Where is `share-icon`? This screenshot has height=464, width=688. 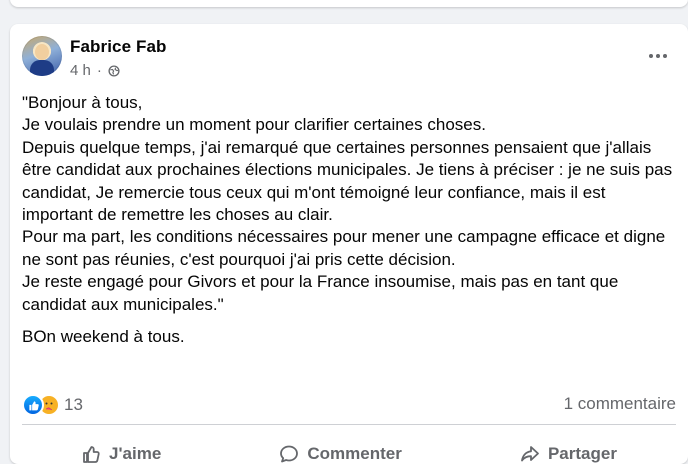 share-icon is located at coordinates (530, 454).